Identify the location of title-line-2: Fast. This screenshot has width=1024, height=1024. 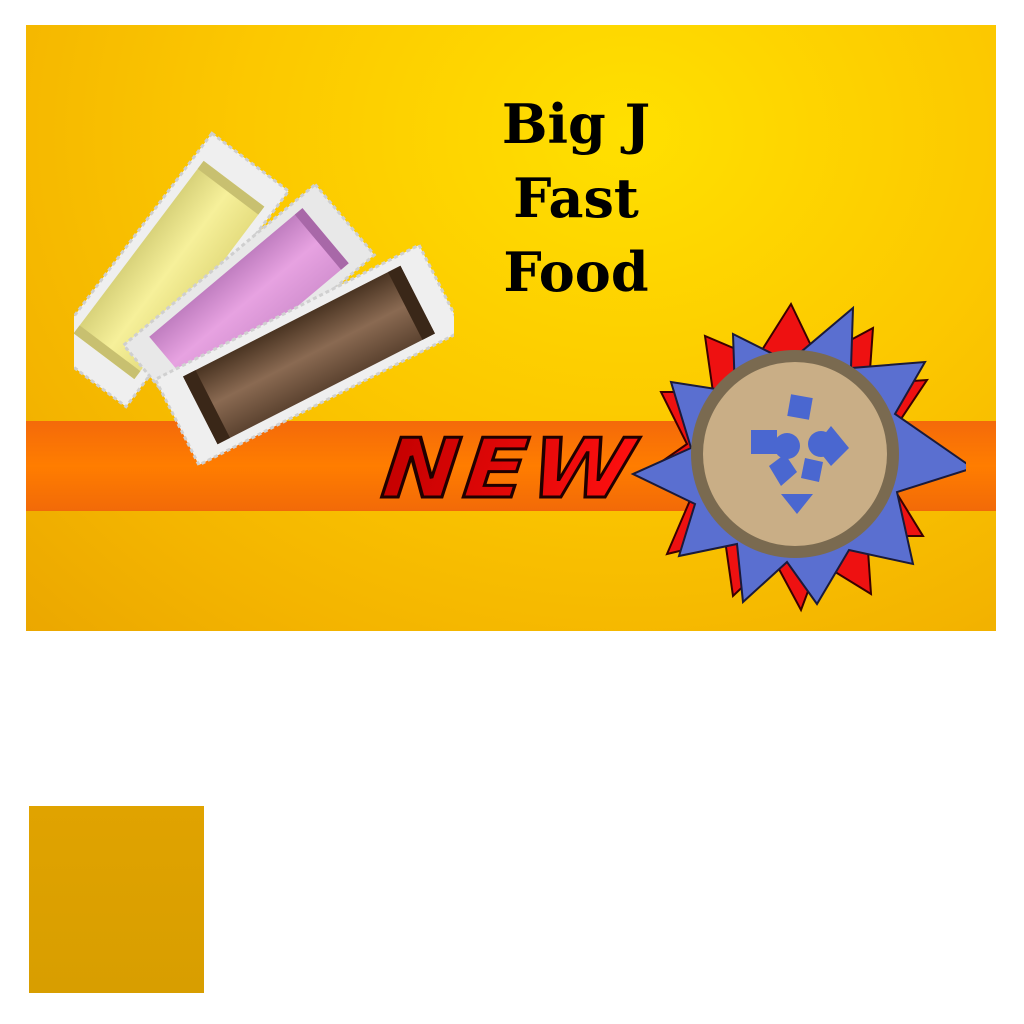
(576, 198).